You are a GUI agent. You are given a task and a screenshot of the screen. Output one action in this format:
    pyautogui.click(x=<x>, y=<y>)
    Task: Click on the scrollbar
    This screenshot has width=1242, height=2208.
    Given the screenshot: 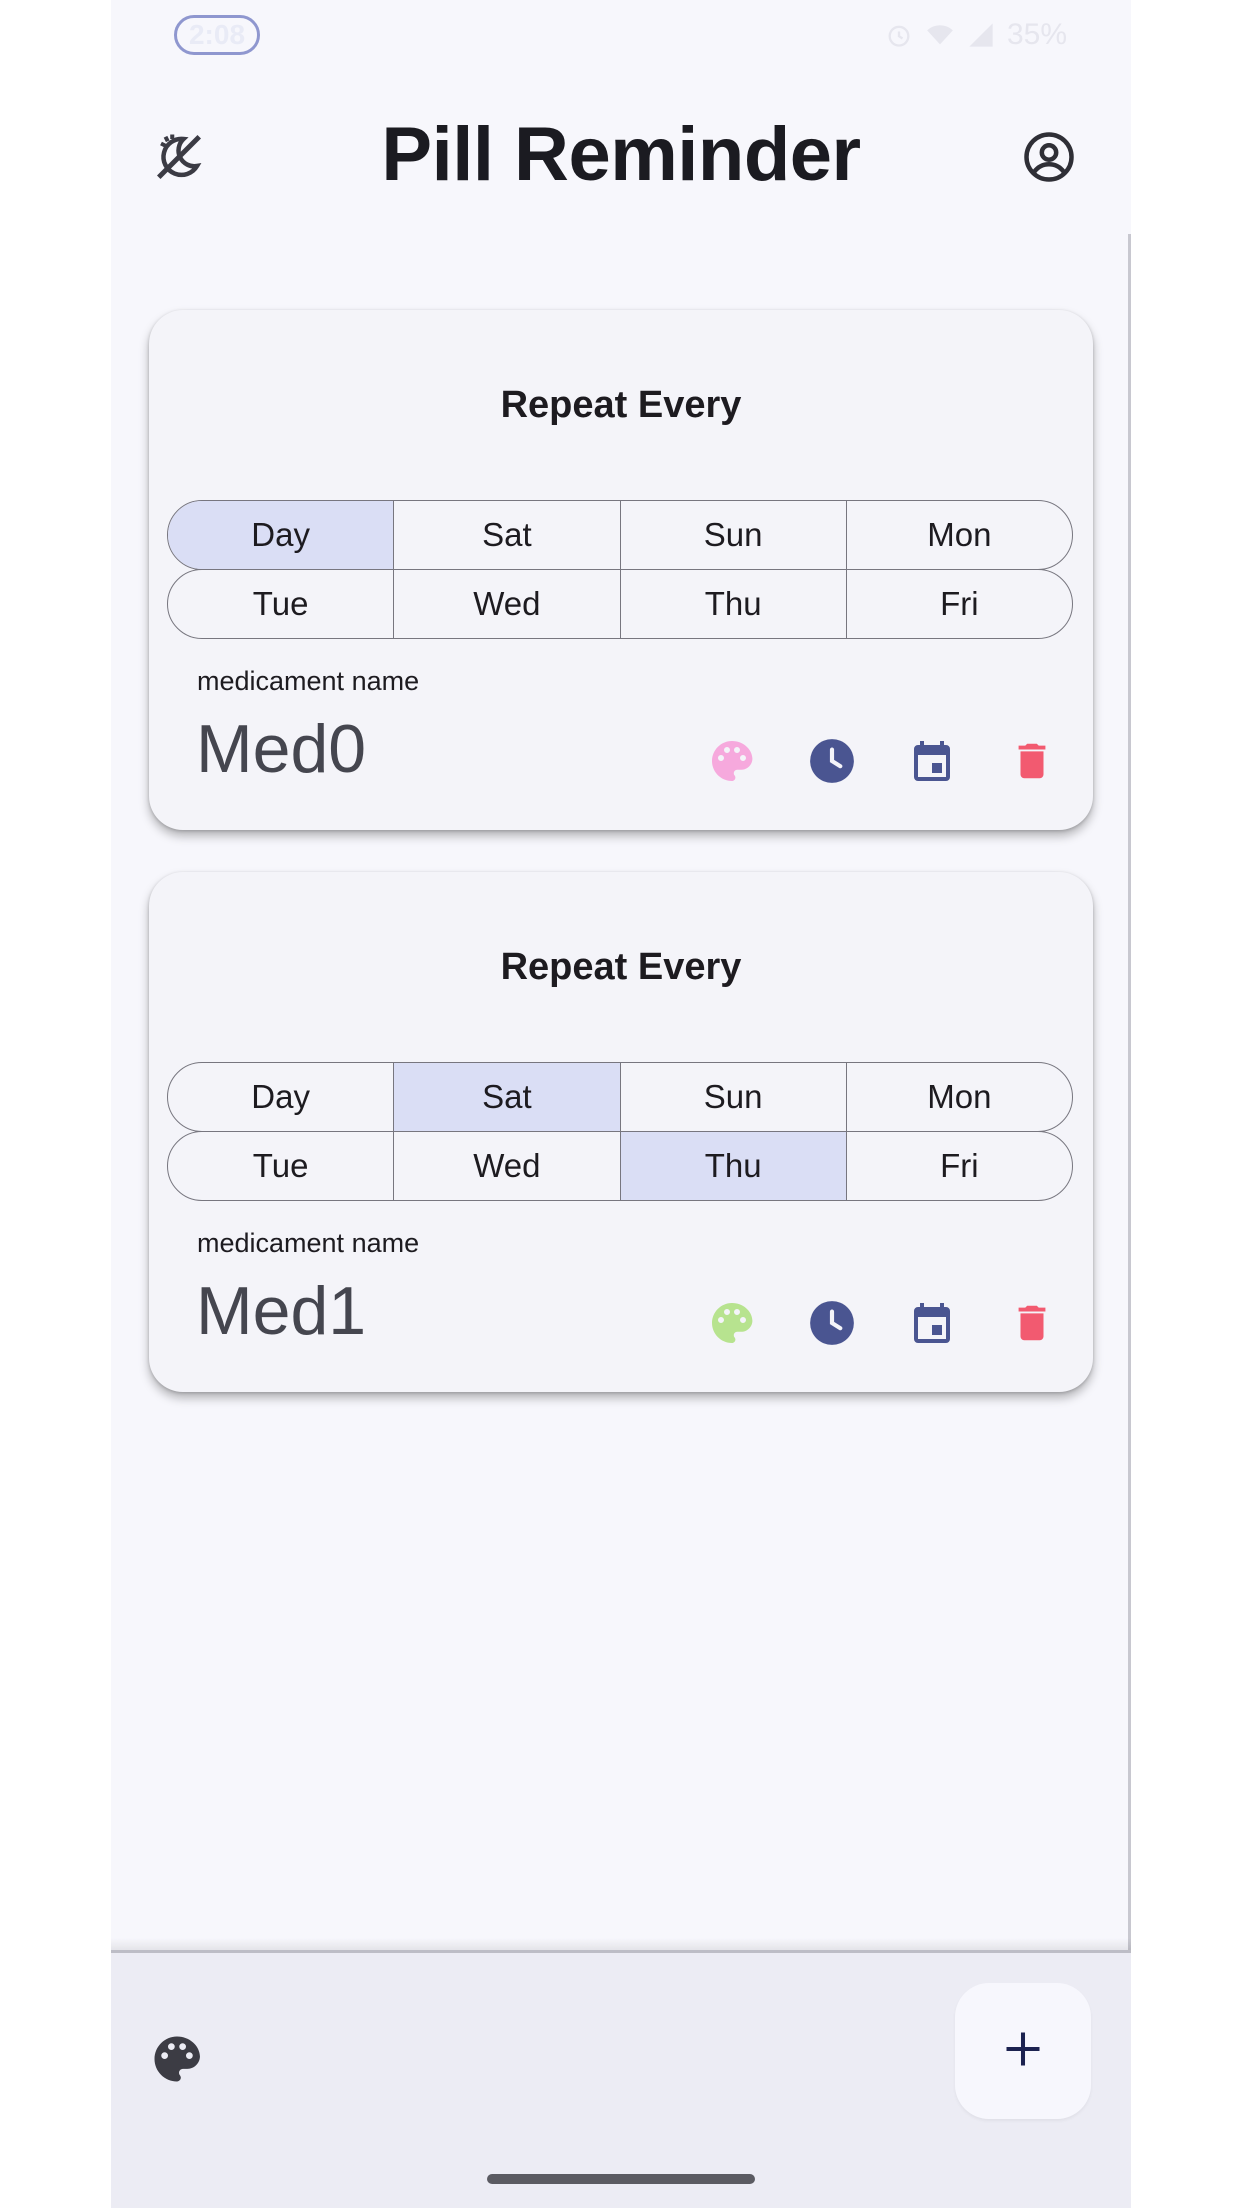 What is the action you would take?
    pyautogui.click(x=1129, y=1189)
    